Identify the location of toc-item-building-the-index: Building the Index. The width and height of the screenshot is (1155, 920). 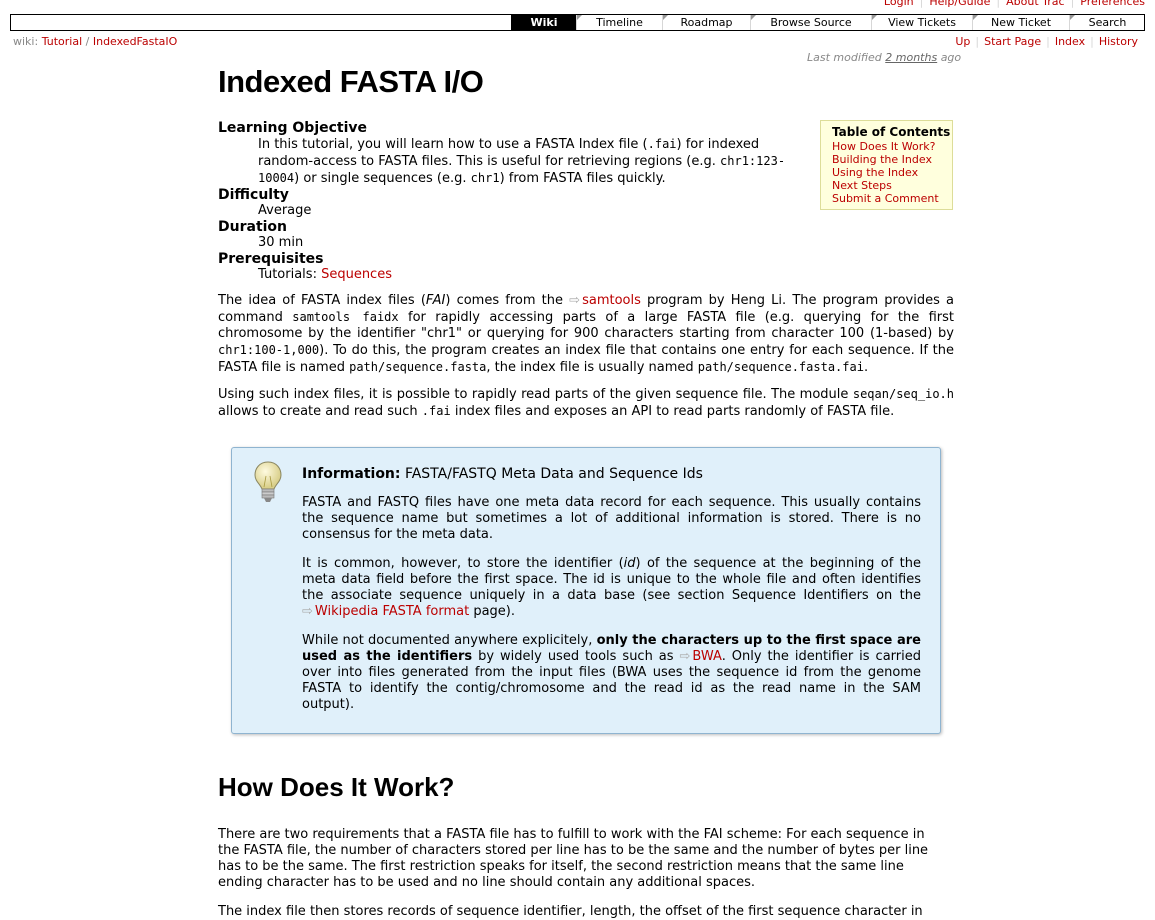
(882, 159).